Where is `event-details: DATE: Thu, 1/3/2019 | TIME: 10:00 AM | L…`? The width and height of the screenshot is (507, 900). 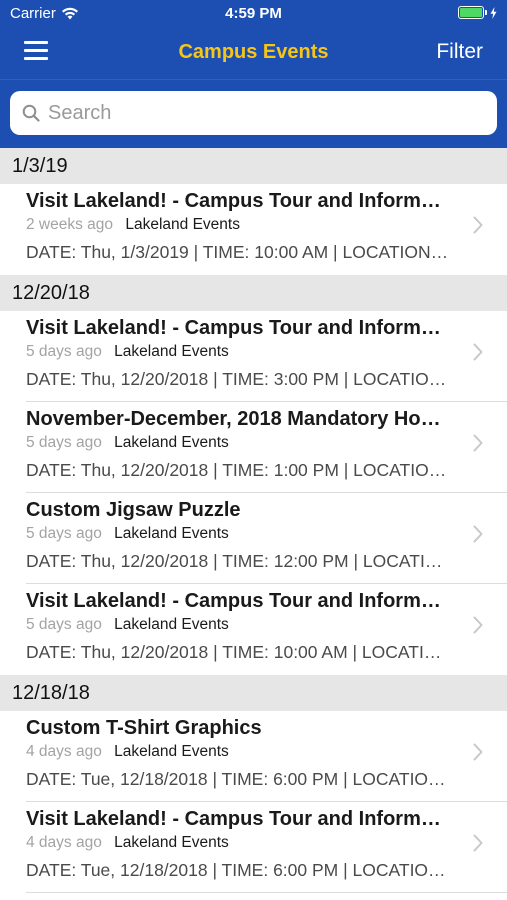
event-details: DATE: Thu, 1/3/2019 | TIME: 10:00 AM | L… is located at coordinates (238, 252).